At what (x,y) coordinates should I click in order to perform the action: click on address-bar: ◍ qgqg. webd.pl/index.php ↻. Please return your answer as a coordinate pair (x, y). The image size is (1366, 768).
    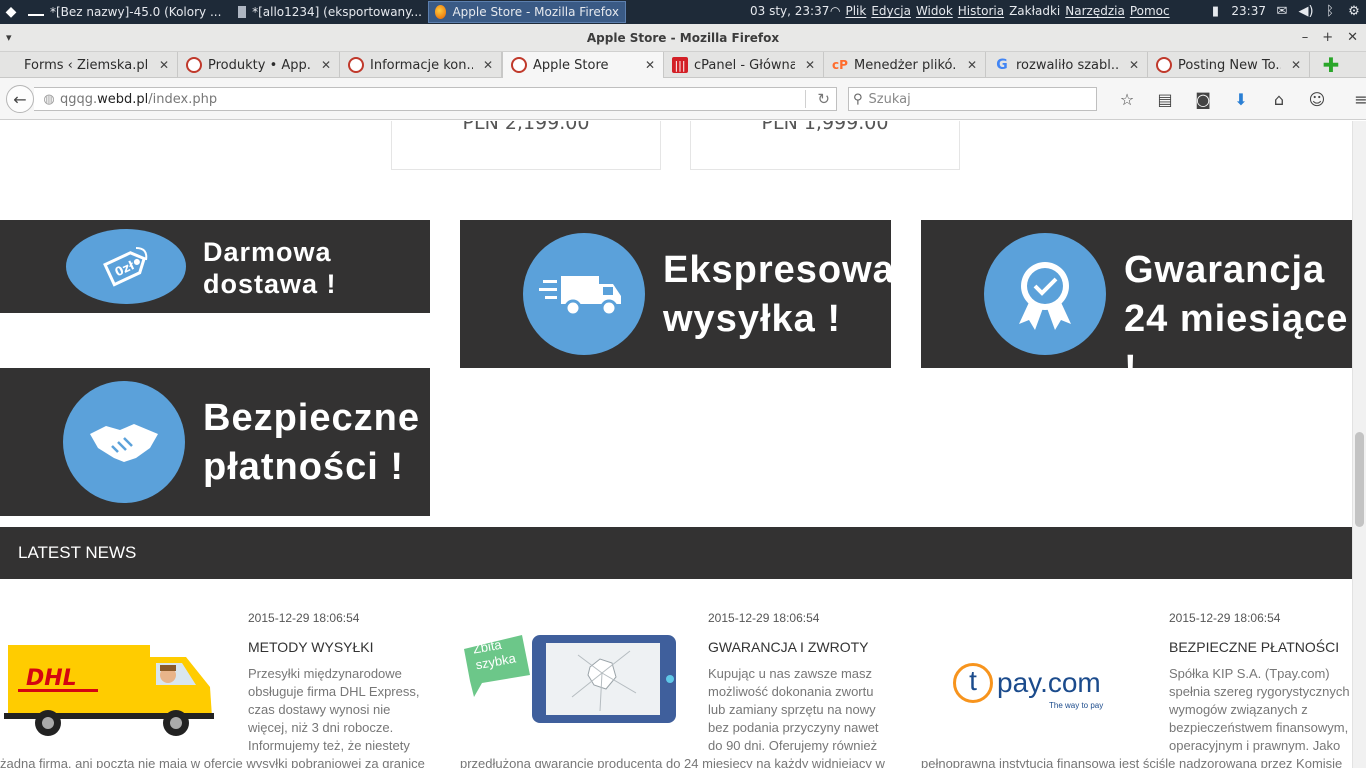
    Looking at the image, I should click on (435, 99).